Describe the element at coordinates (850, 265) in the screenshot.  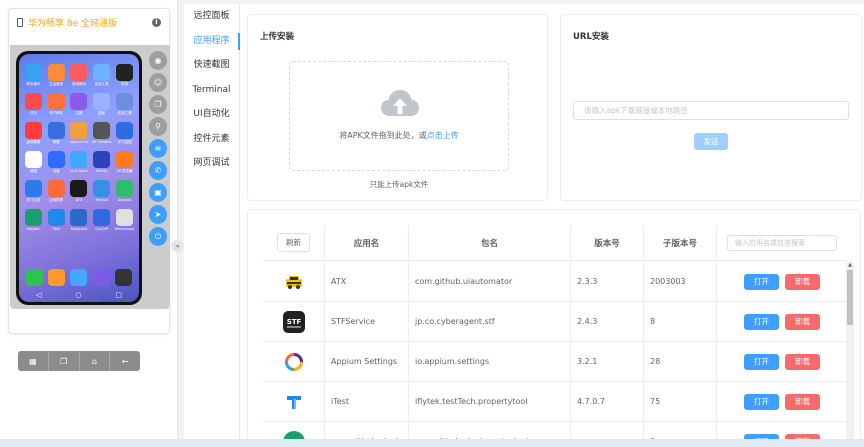
I see `scroll-up-icon: ▲` at that location.